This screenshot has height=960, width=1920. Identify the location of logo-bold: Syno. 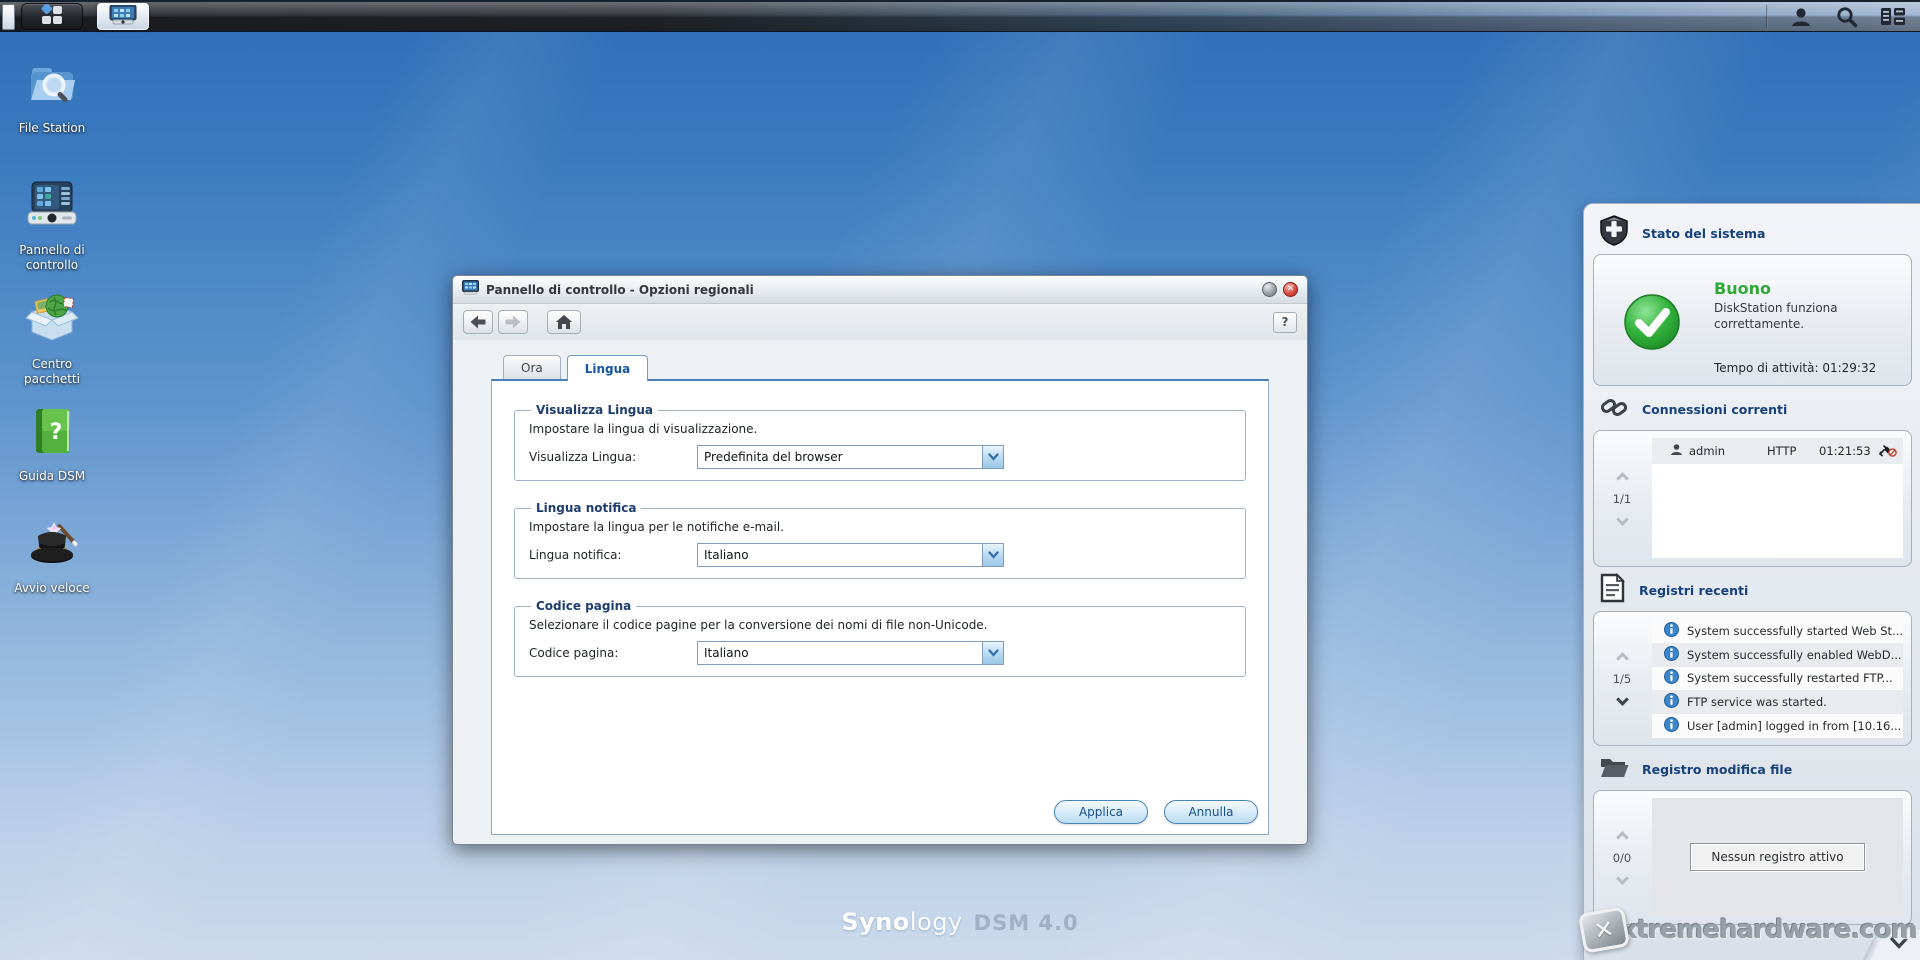
(875, 922).